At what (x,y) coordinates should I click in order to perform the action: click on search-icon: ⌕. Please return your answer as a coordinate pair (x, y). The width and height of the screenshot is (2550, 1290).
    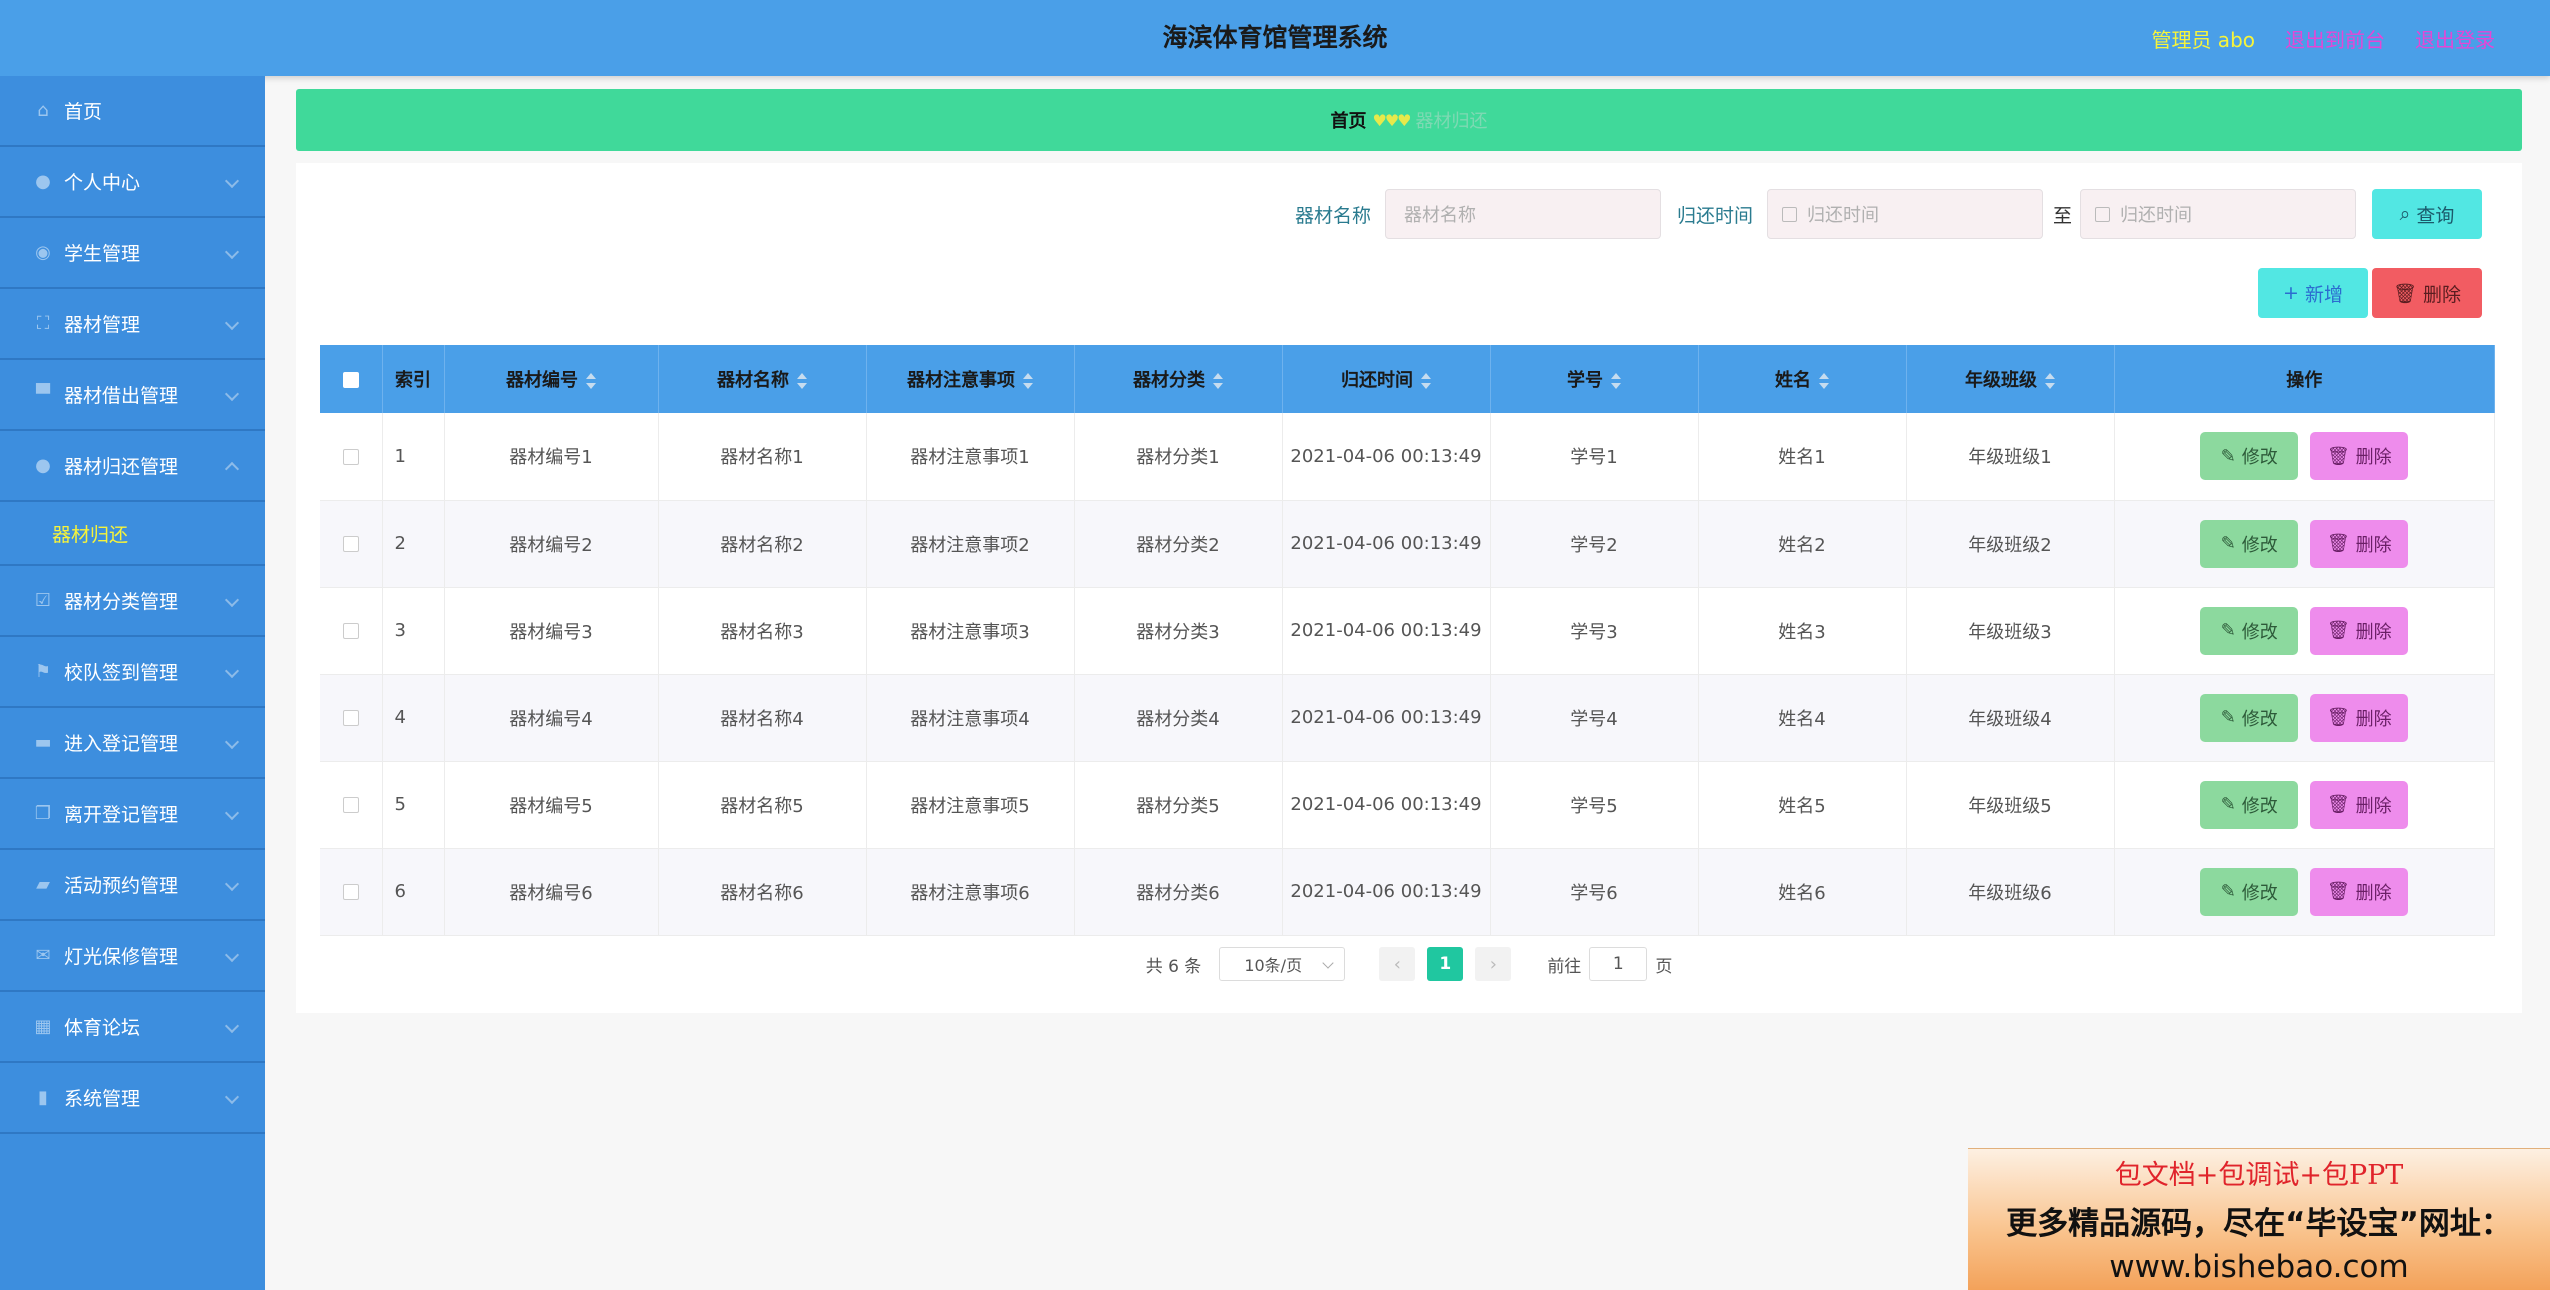
    Looking at the image, I should click on (2405, 214).